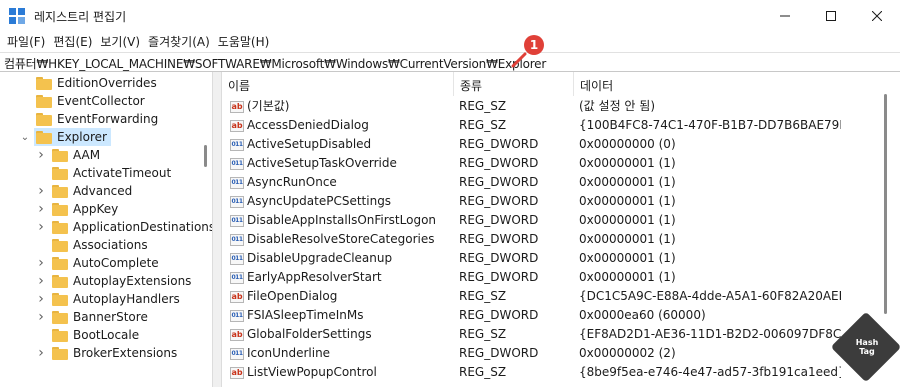 The height and width of the screenshot is (387, 900). What do you see at coordinates (341, 239) in the screenshot?
I see `value-name: DisableResolveStoreCategories` at bounding box center [341, 239].